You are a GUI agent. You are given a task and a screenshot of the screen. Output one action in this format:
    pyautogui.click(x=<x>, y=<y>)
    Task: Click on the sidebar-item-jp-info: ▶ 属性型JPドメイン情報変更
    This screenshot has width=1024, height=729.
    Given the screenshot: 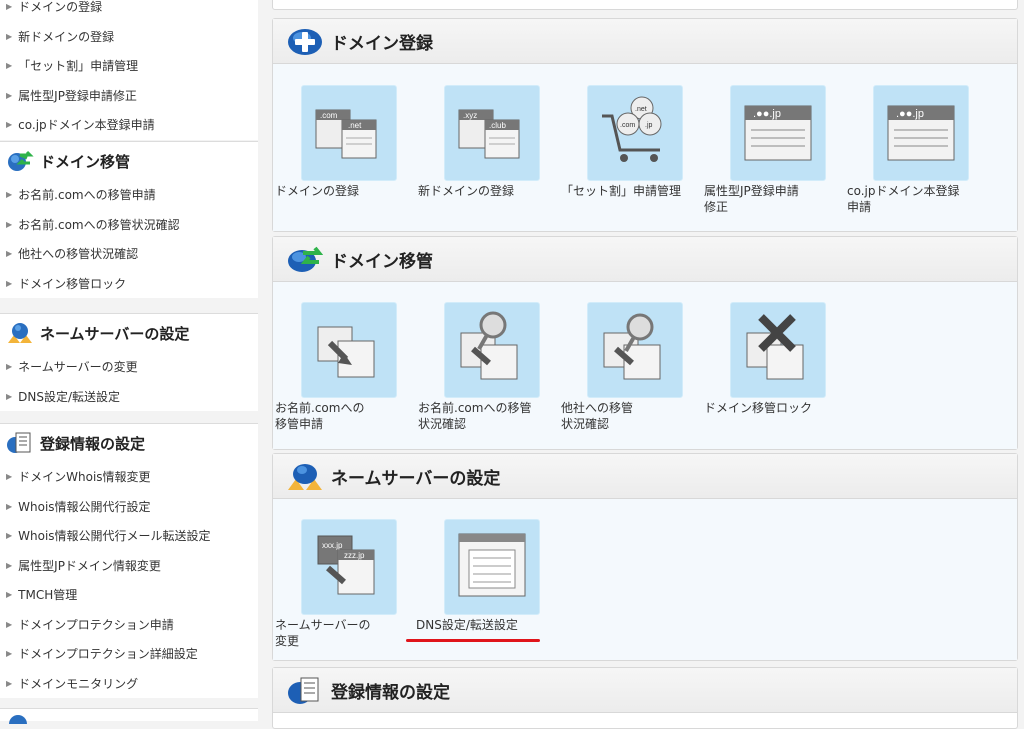 What is the action you would take?
    pyautogui.click(x=129, y=566)
    